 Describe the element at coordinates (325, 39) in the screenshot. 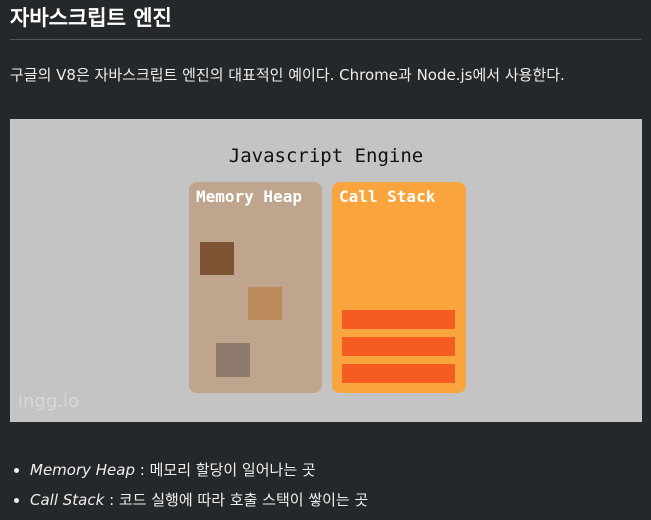

I see `divider` at that location.